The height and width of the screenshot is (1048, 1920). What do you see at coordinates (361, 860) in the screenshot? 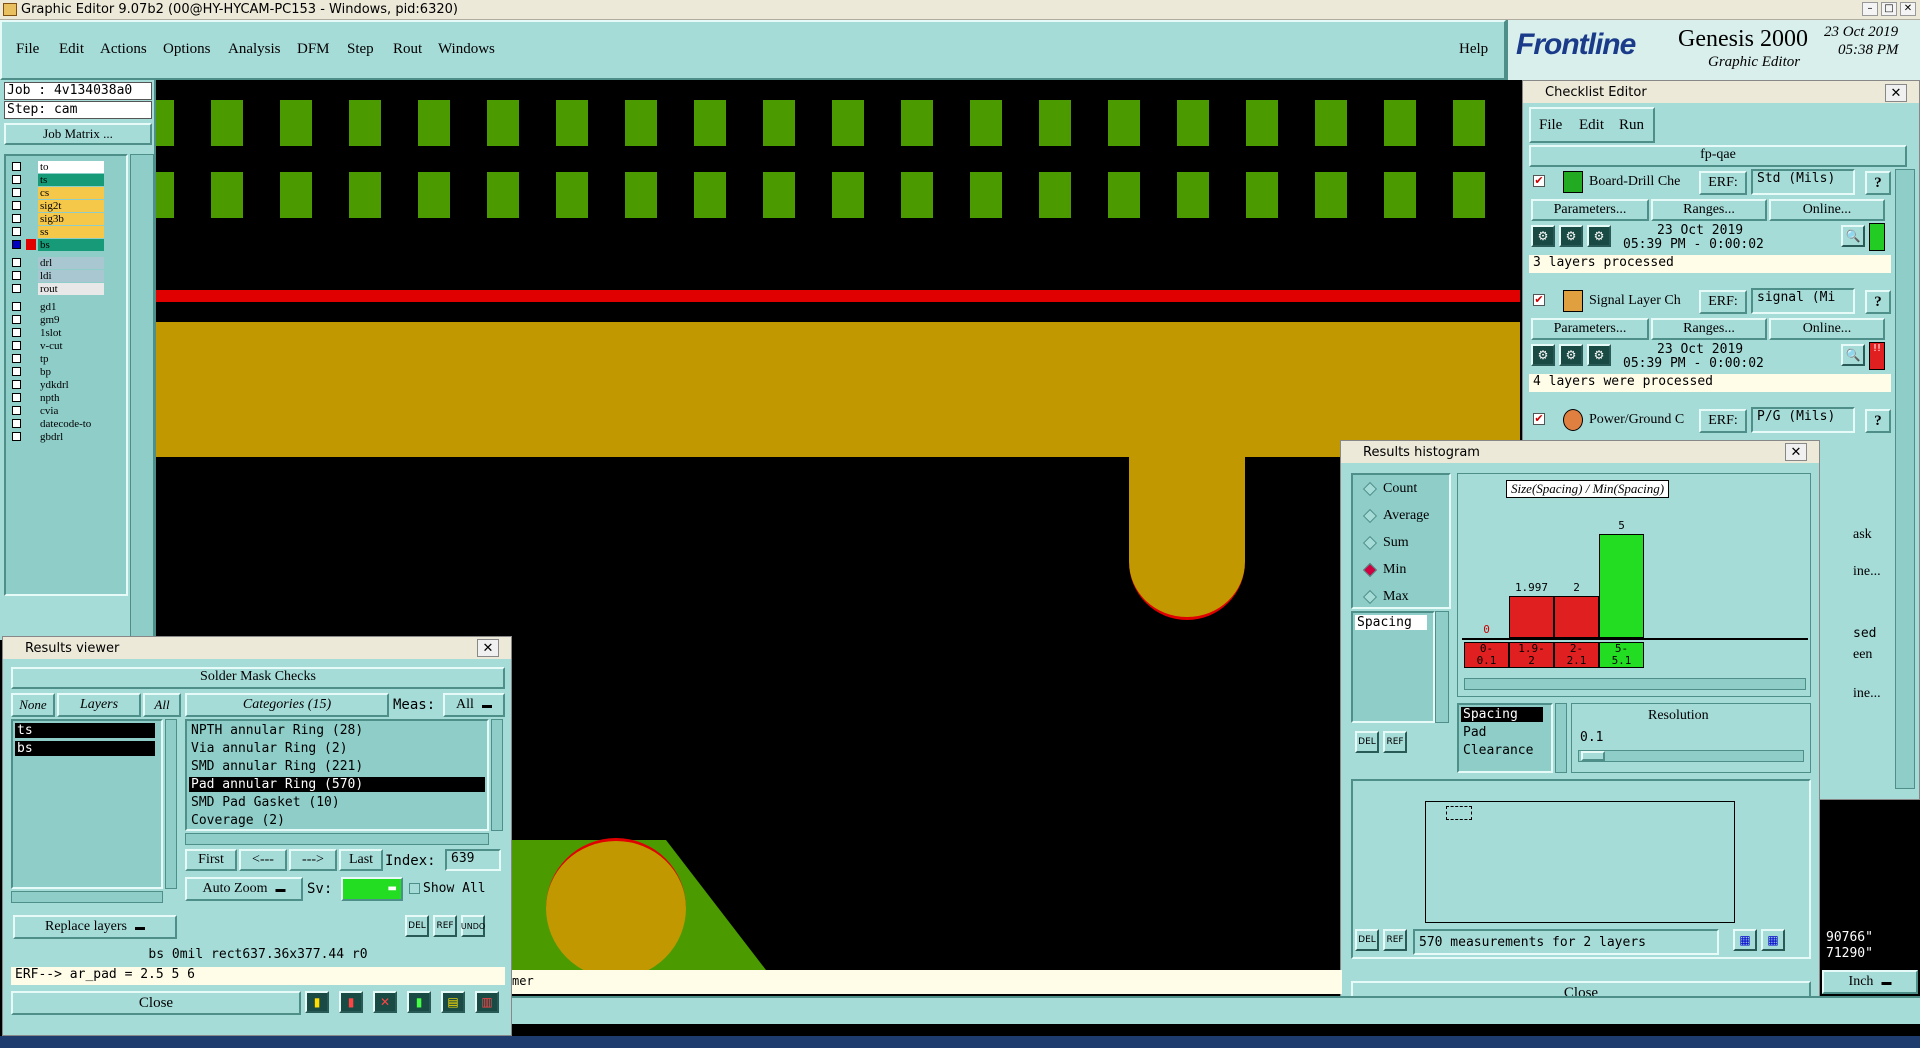
I see `last-button: Last` at bounding box center [361, 860].